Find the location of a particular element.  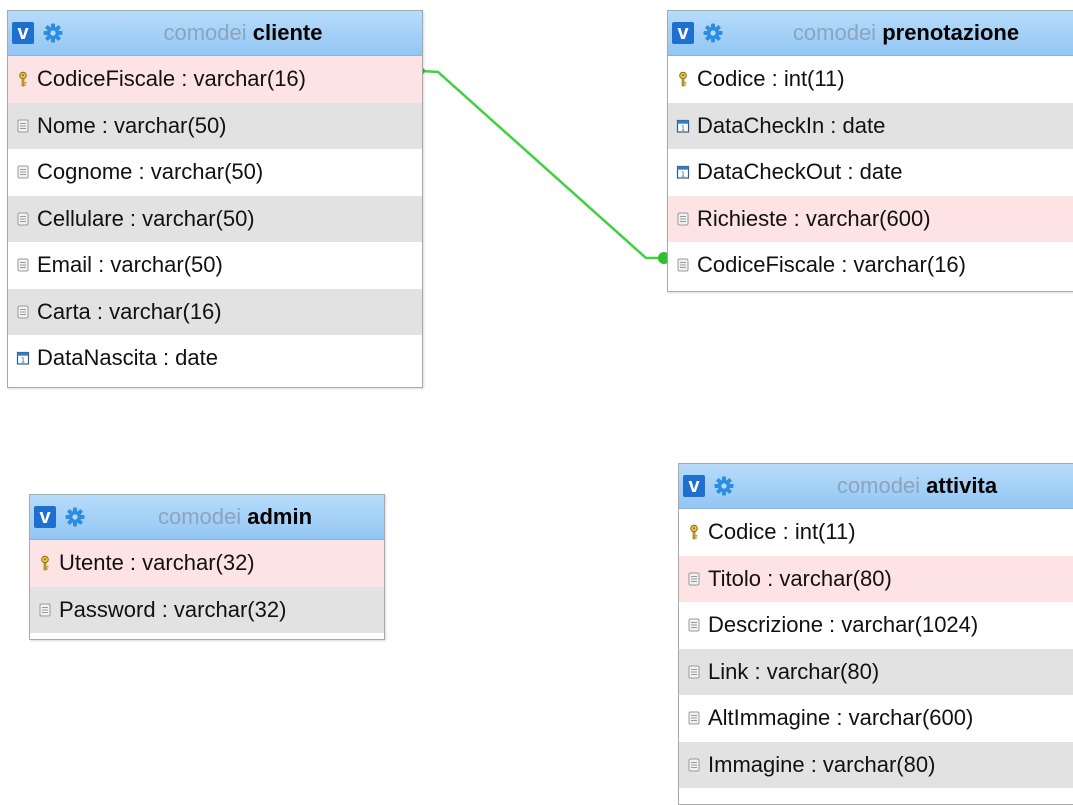

table-title: comodei cliente is located at coordinates (243, 33).